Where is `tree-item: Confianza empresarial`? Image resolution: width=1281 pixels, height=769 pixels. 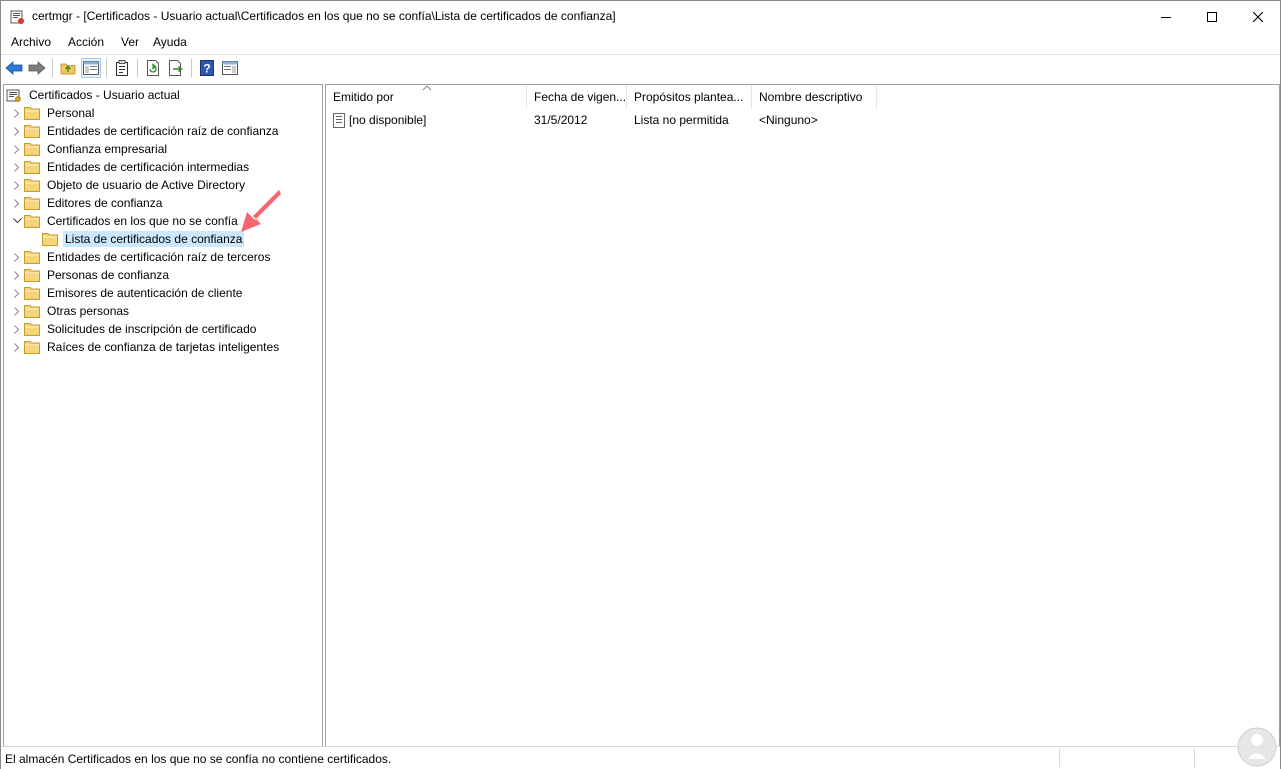
tree-item: Confianza empresarial is located at coordinates (89, 149).